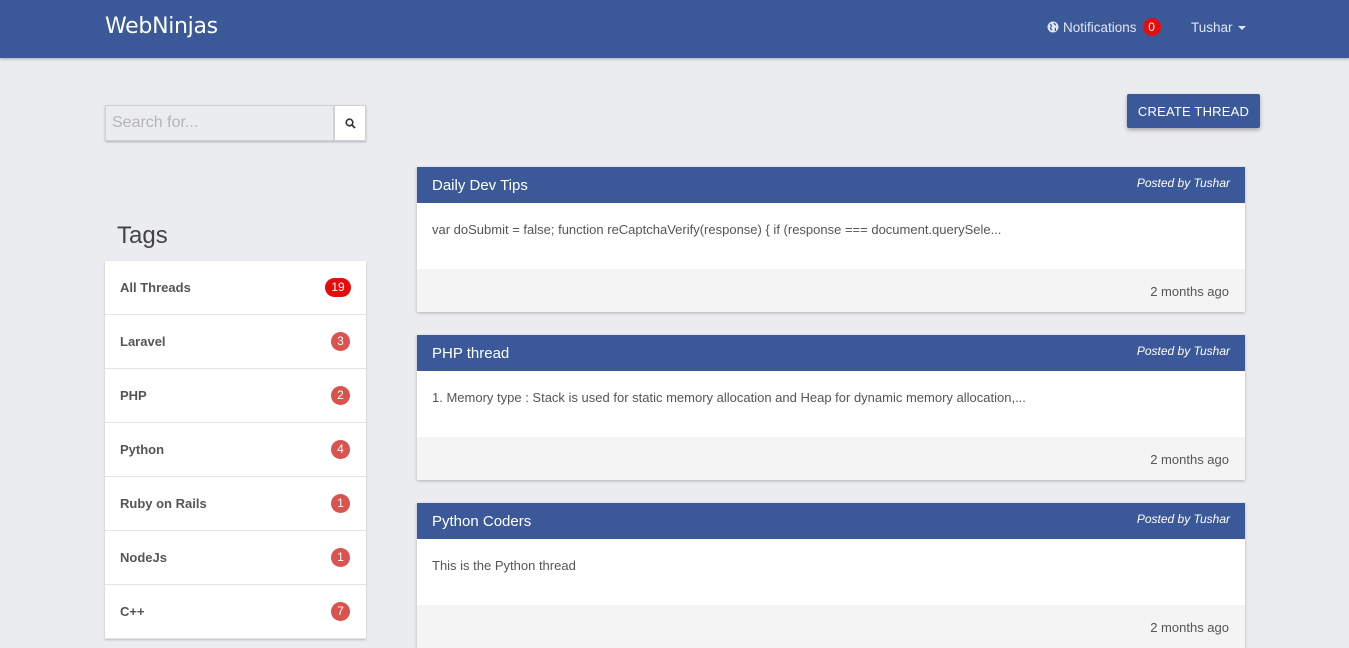  I want to click on notifications-count-badge: 0, so click(1151, 27).